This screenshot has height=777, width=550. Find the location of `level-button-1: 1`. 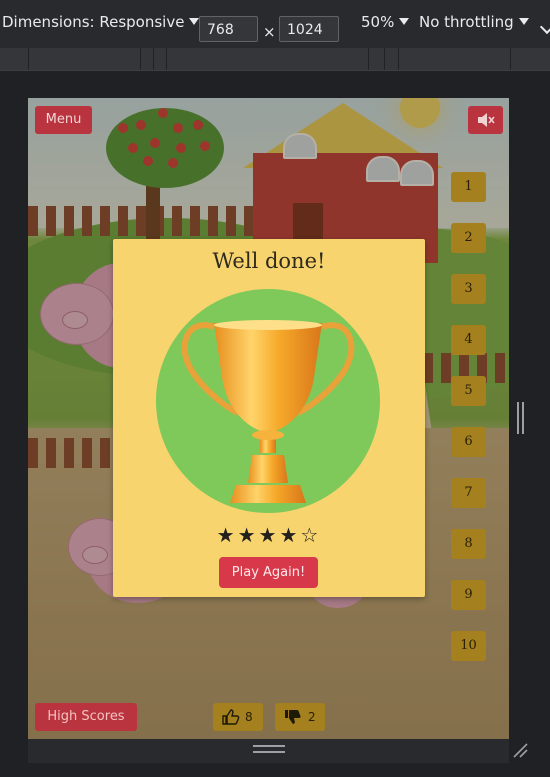

level-button-1: 1 is located at coordinates (468, 187).